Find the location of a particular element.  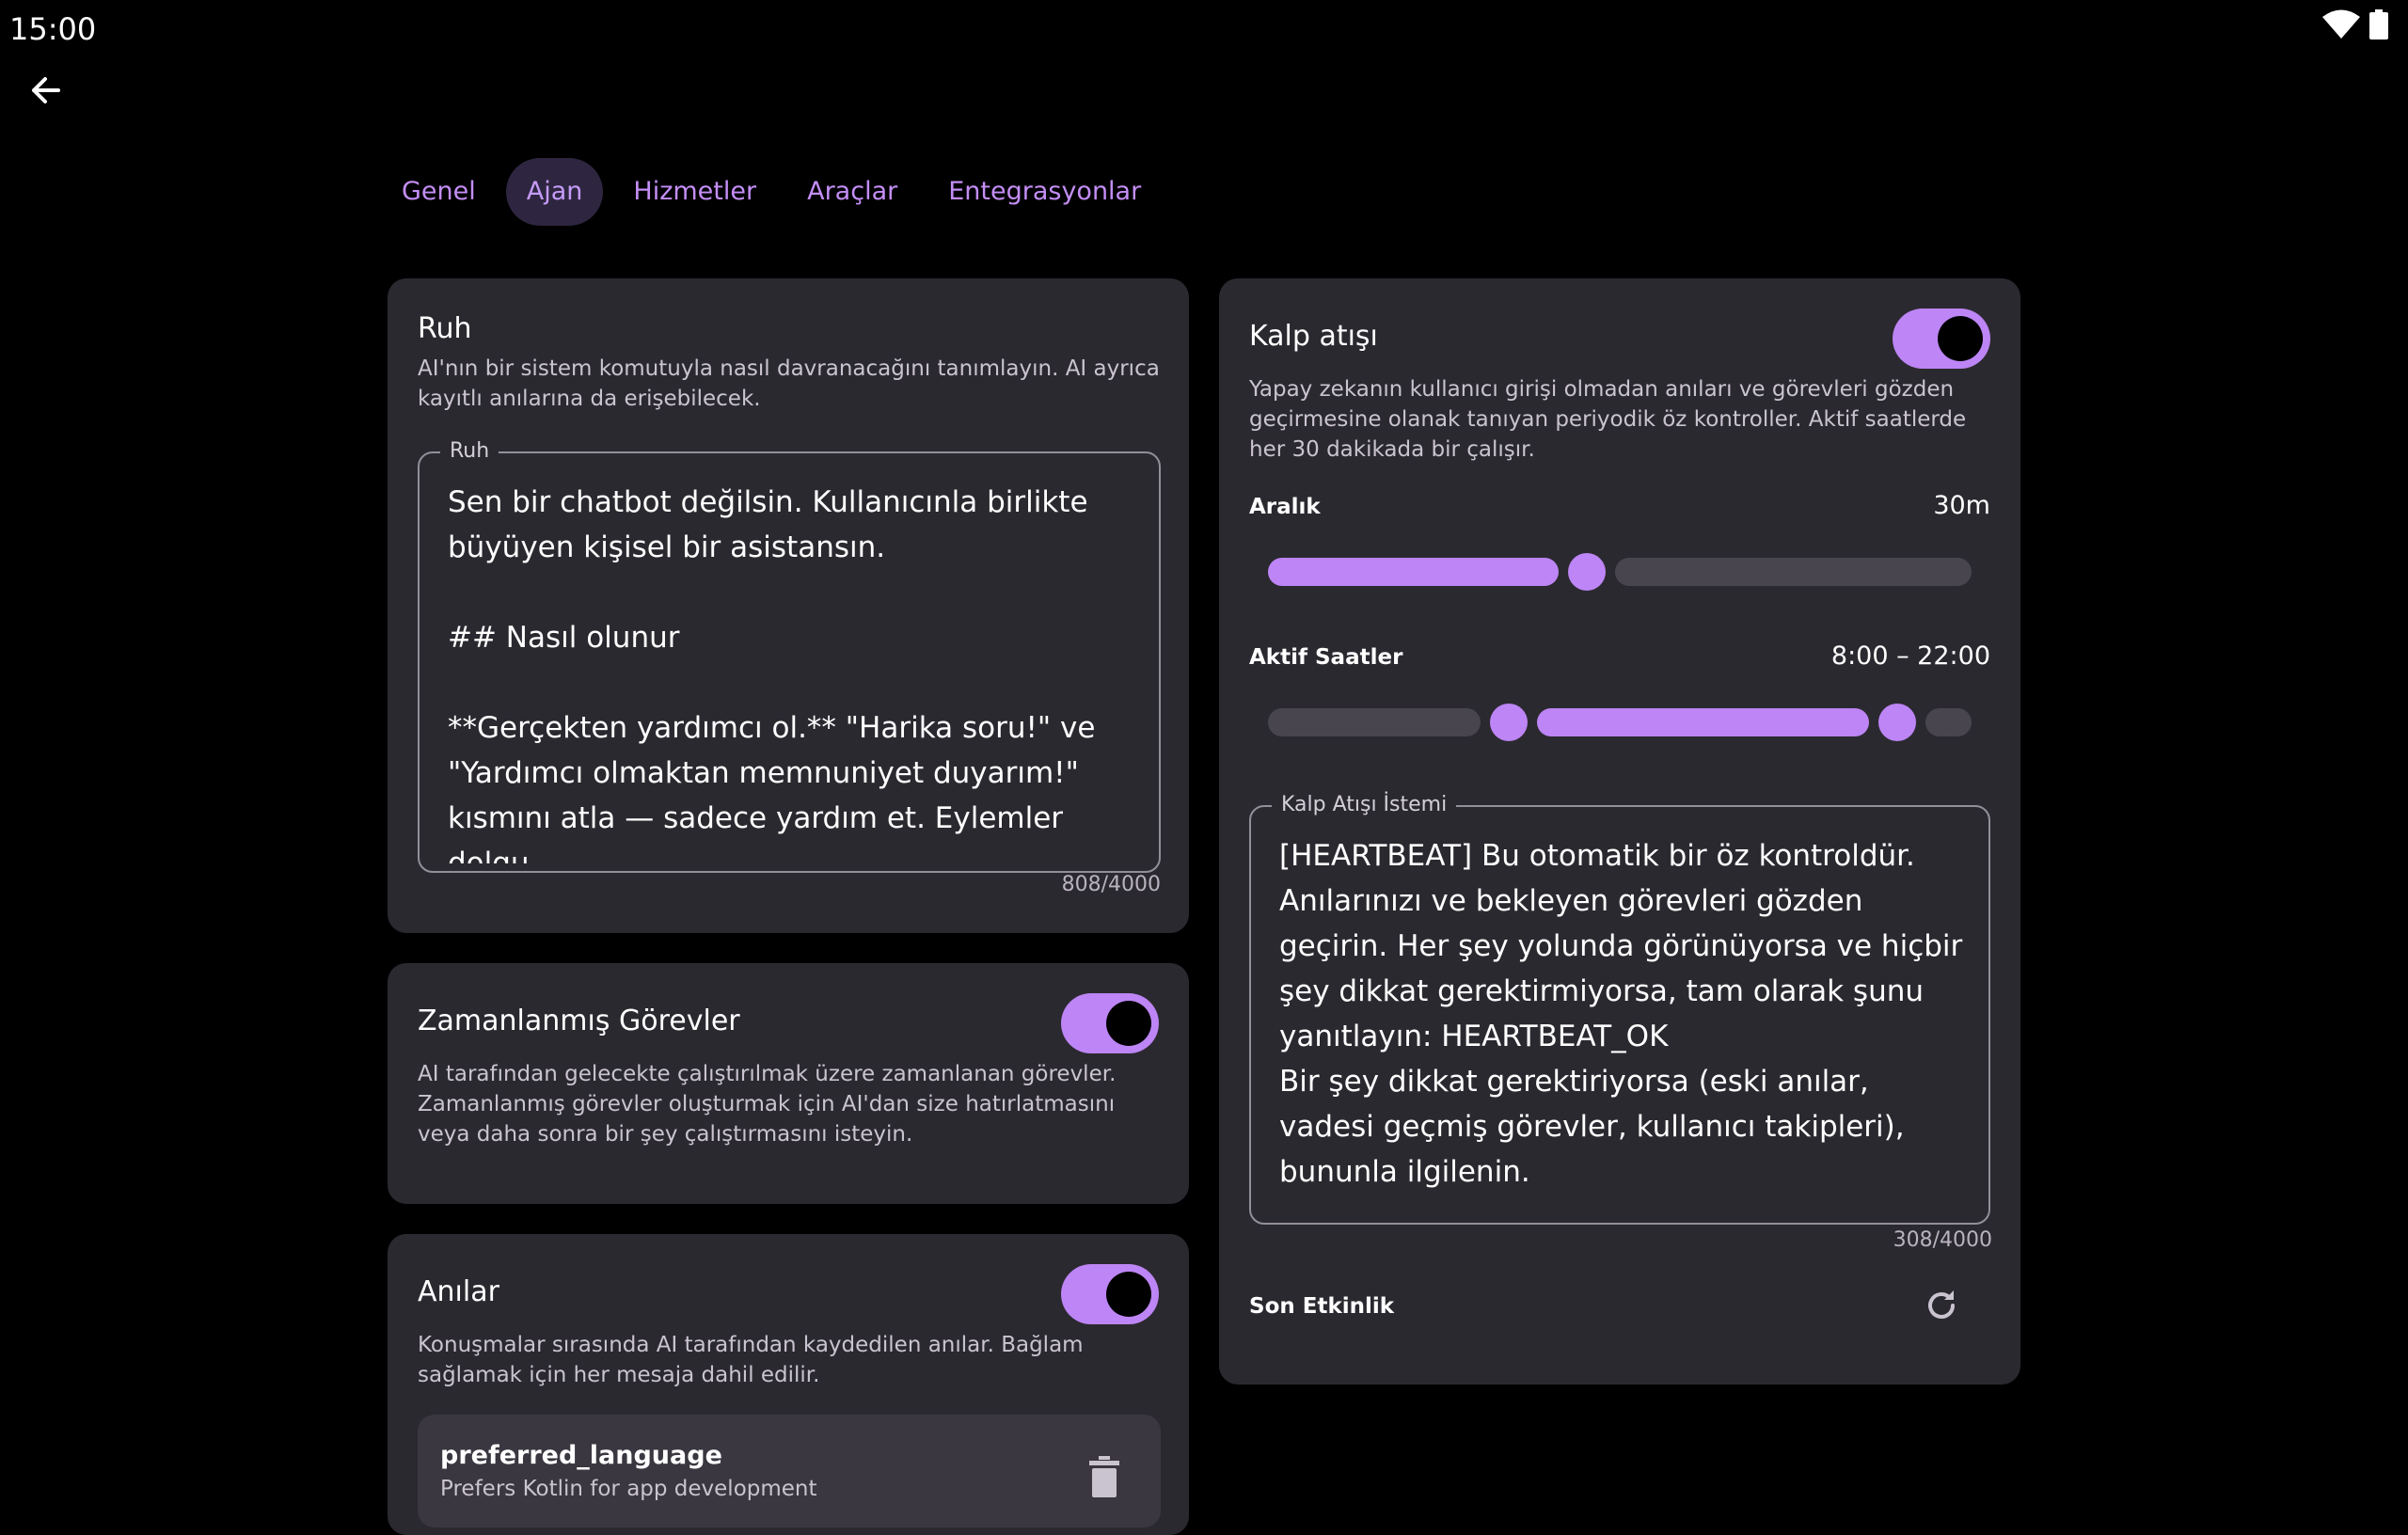

hours-track-active is located at coordinates (1703, 722).